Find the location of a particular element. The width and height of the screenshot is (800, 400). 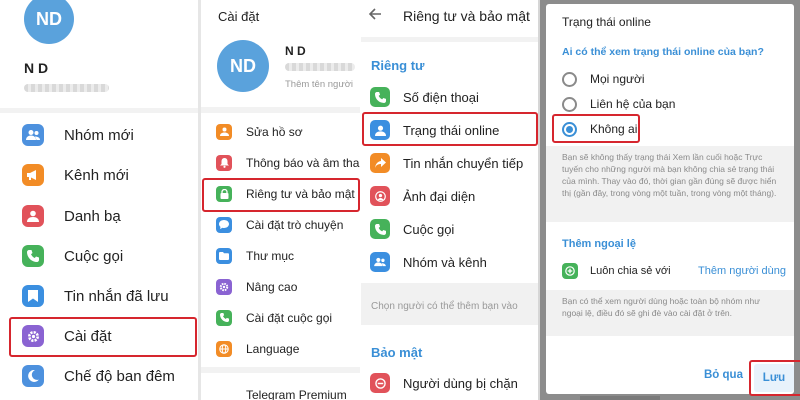

save-button: Lưu is located at coordinates (774, 378).